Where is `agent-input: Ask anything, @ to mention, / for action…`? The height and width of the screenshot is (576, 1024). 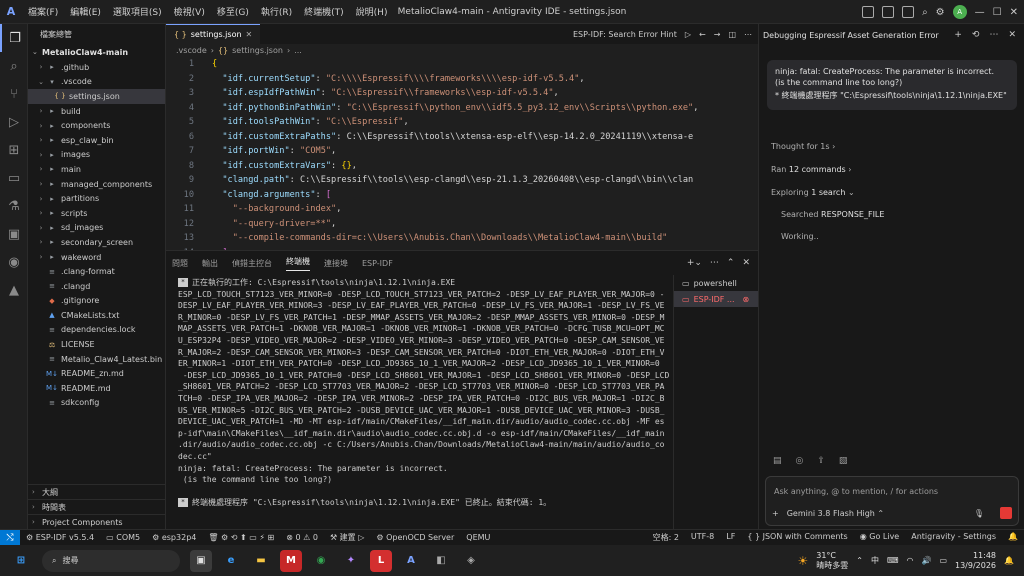
agent-input: Ask anything, @ to mention, / for action… is located at coordinates (892, 501).